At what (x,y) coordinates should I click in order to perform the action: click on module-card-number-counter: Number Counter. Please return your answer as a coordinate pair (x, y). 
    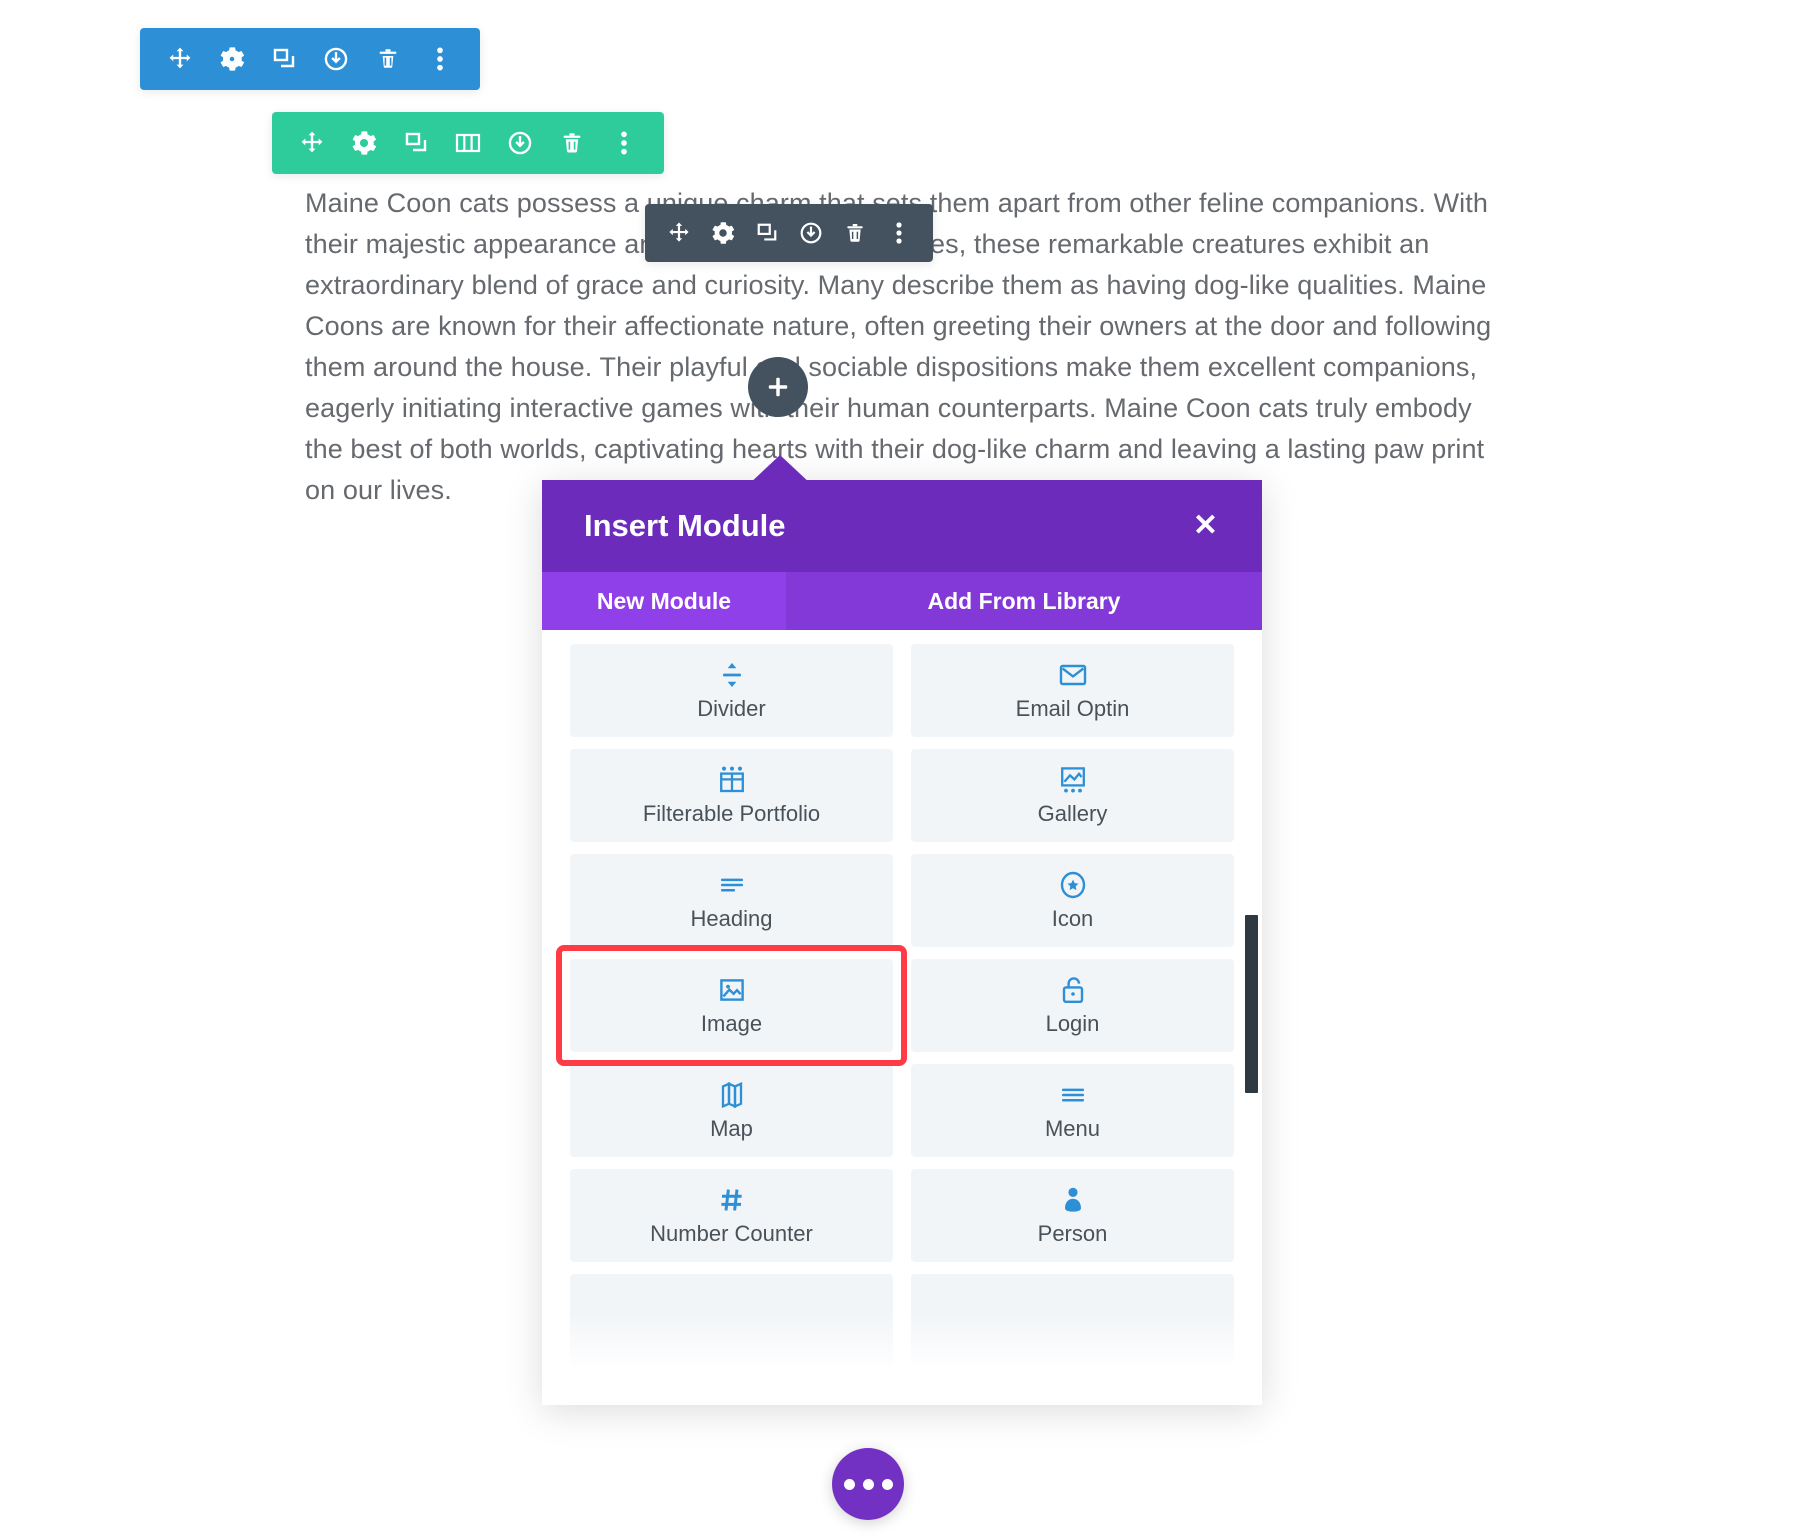
    Looking at the image, I should click on (731, 1215).